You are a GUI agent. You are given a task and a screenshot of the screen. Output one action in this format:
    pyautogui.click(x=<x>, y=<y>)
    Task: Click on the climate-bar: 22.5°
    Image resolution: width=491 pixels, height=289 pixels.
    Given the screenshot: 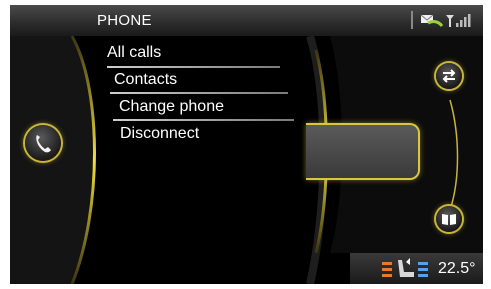 What is the action you would take?
    pyautogui.click(x=416, y=268)
    